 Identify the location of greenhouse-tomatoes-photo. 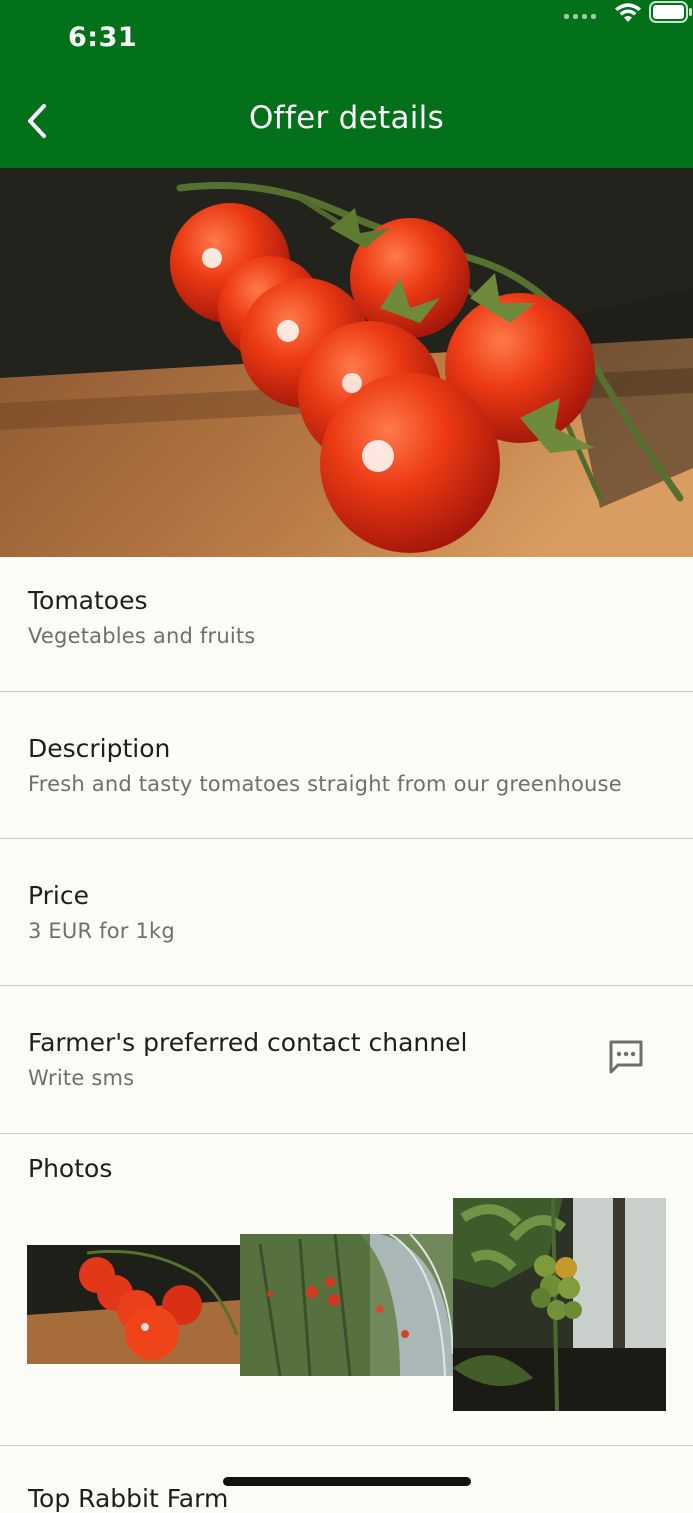
(346, 1305).